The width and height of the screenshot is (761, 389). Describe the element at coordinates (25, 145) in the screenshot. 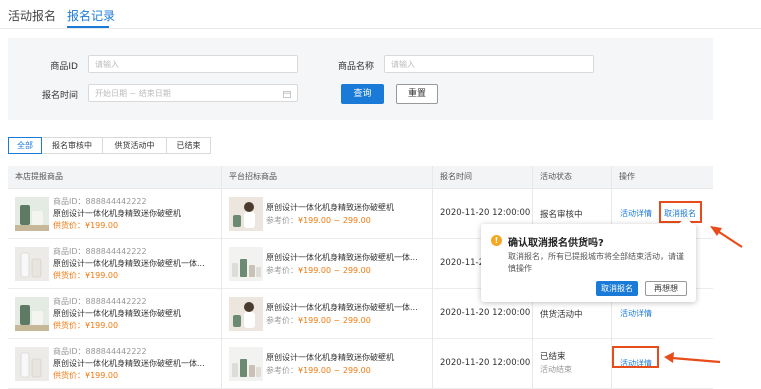

I see `status-tab-all: 全部` at that location.